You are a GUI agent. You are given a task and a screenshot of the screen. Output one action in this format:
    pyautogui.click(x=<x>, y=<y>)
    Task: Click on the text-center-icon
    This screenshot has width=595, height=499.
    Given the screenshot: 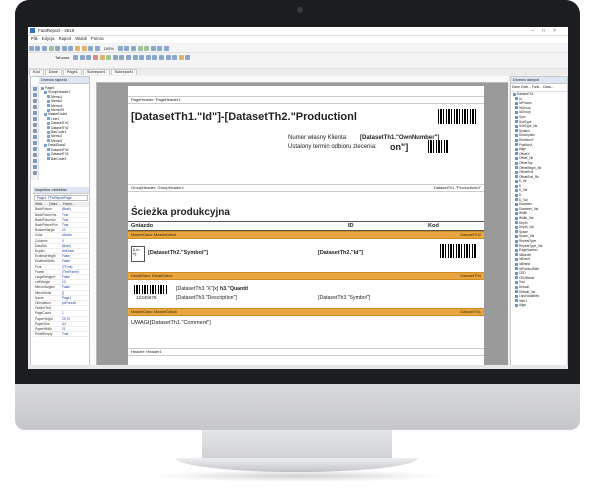 What is the action you would take?
    pyautogui.click(x=122, y=57)
    